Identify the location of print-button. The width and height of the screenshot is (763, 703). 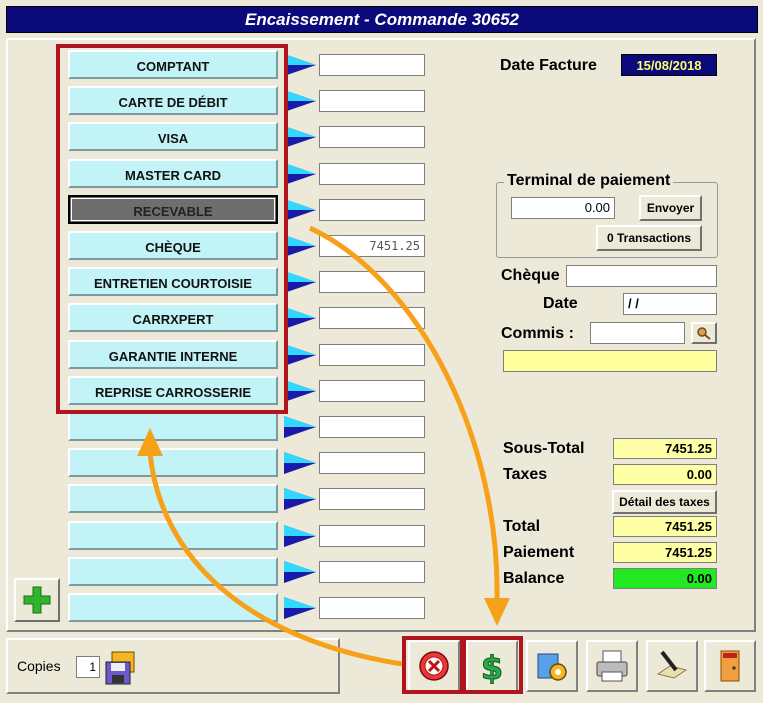
(612, 666).